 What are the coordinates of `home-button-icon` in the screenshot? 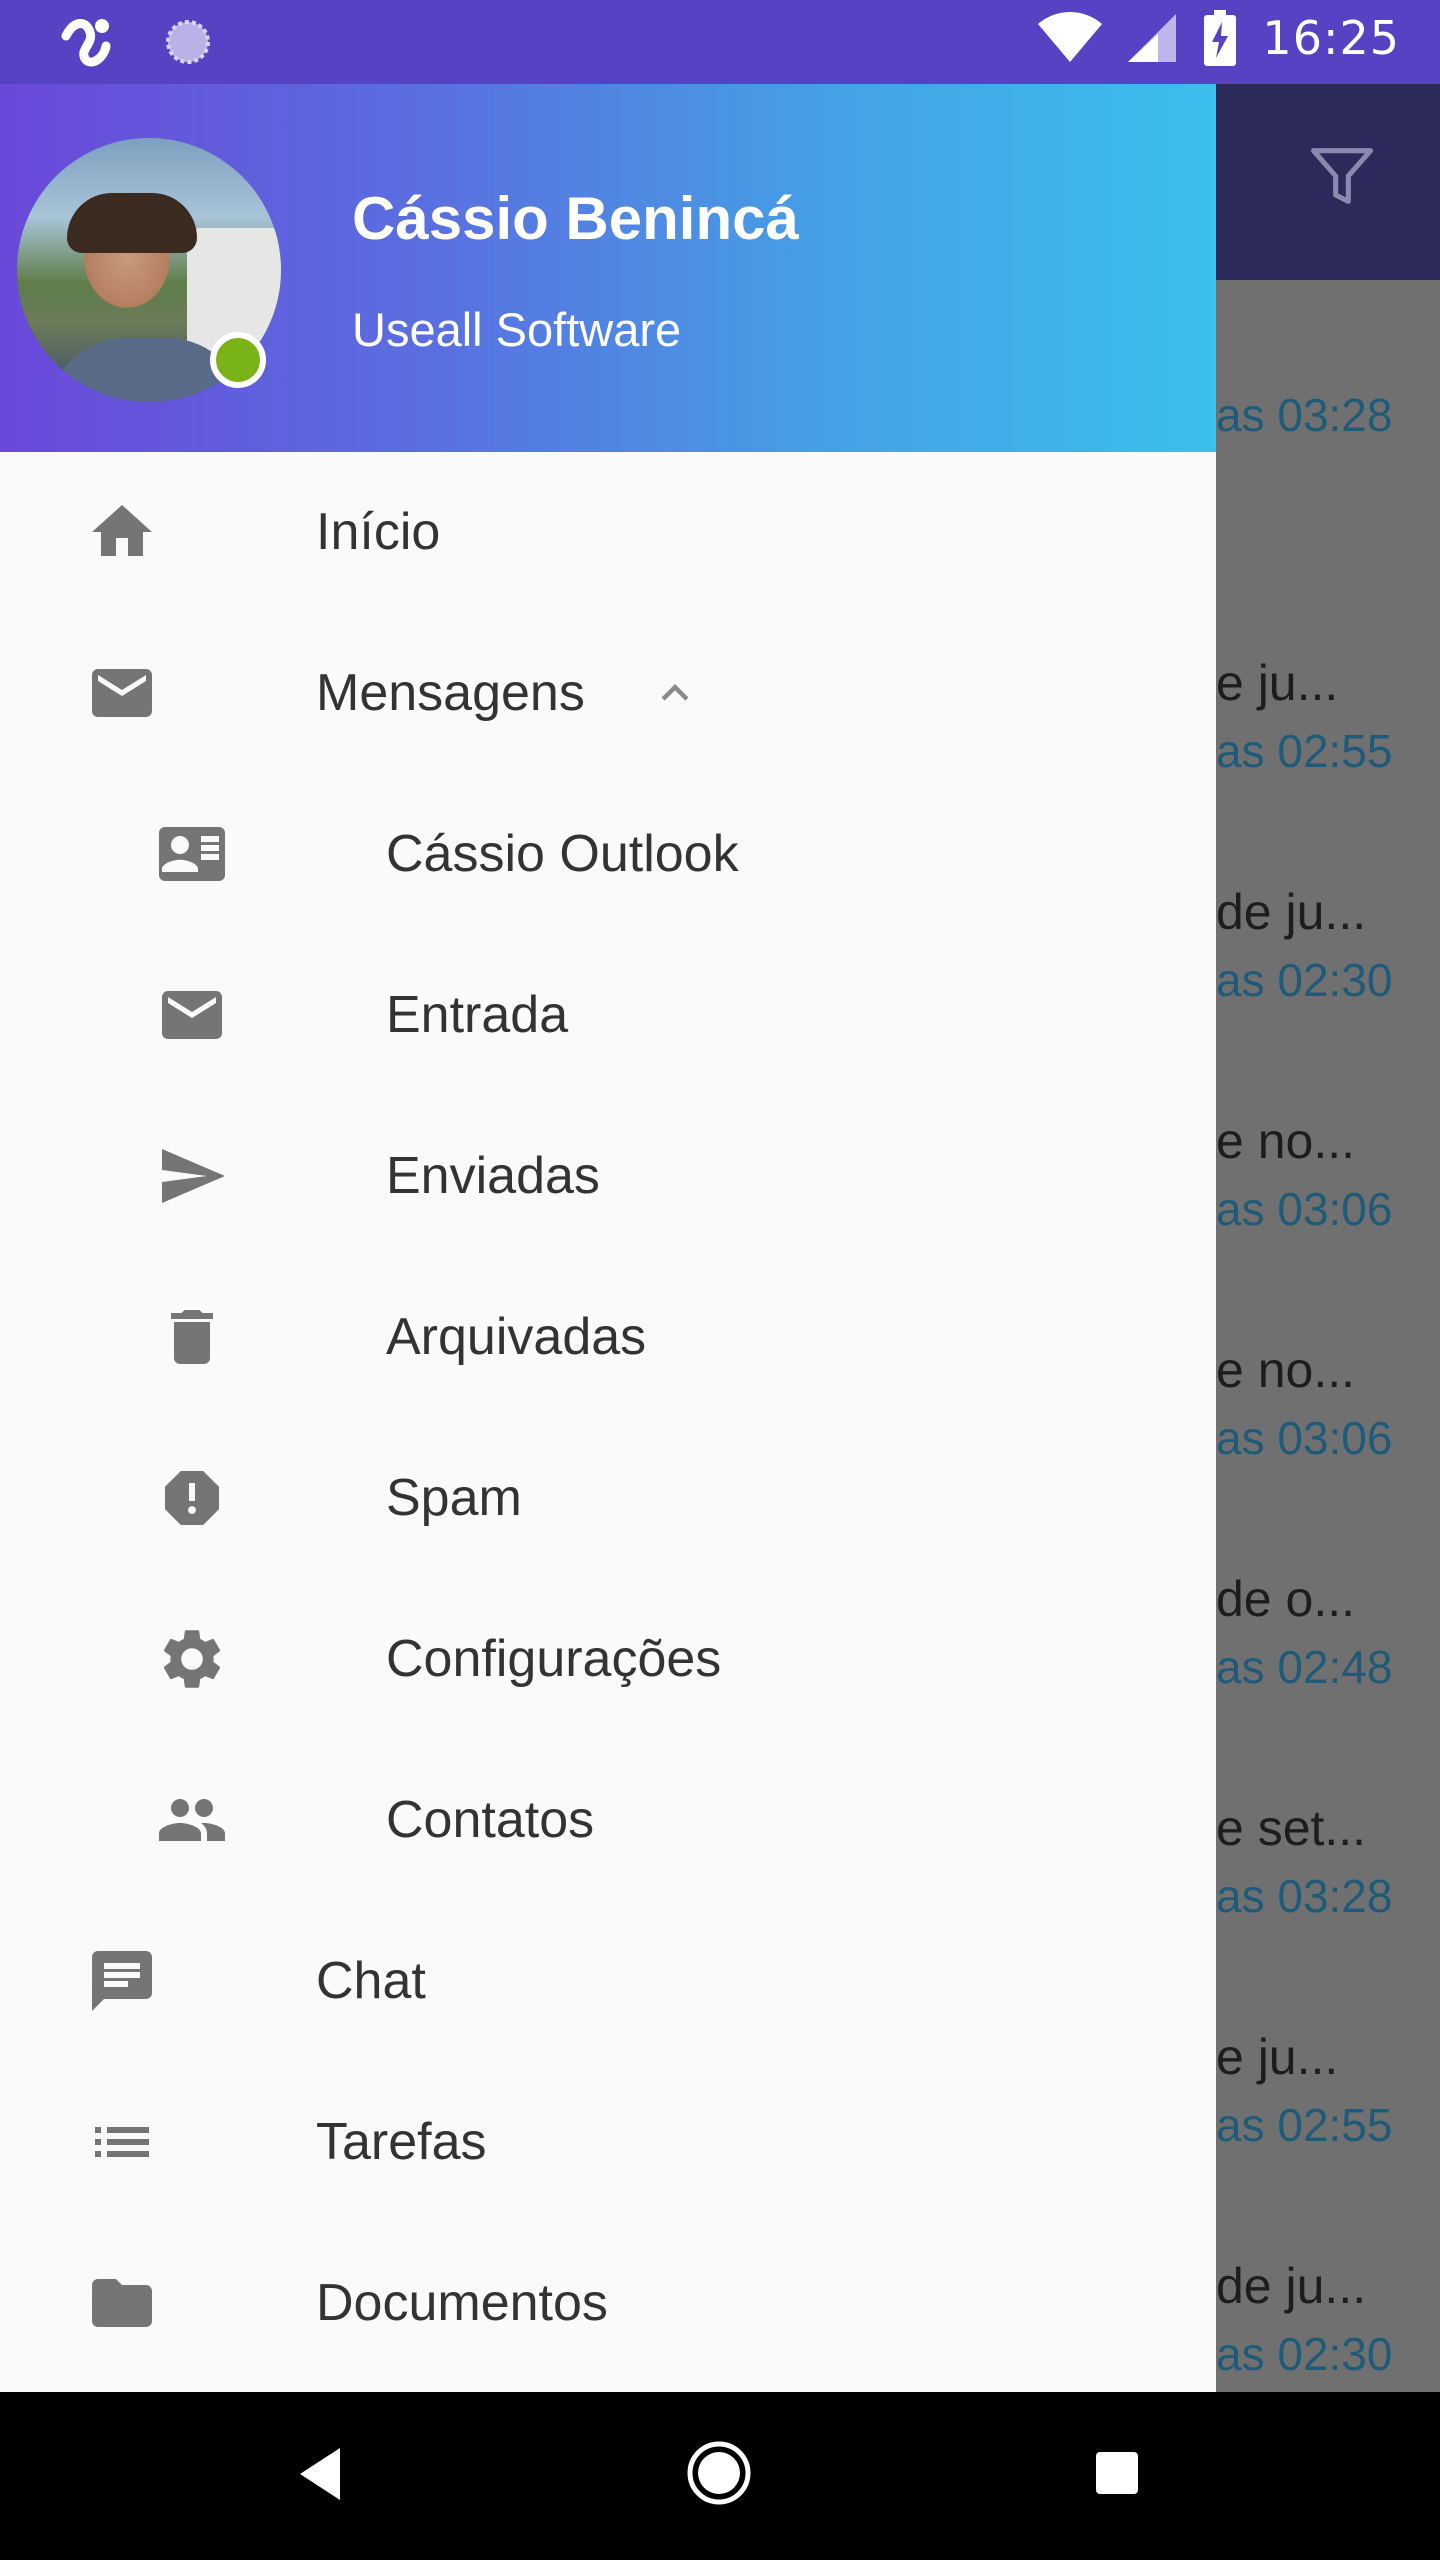 It's located at (719, 2473).